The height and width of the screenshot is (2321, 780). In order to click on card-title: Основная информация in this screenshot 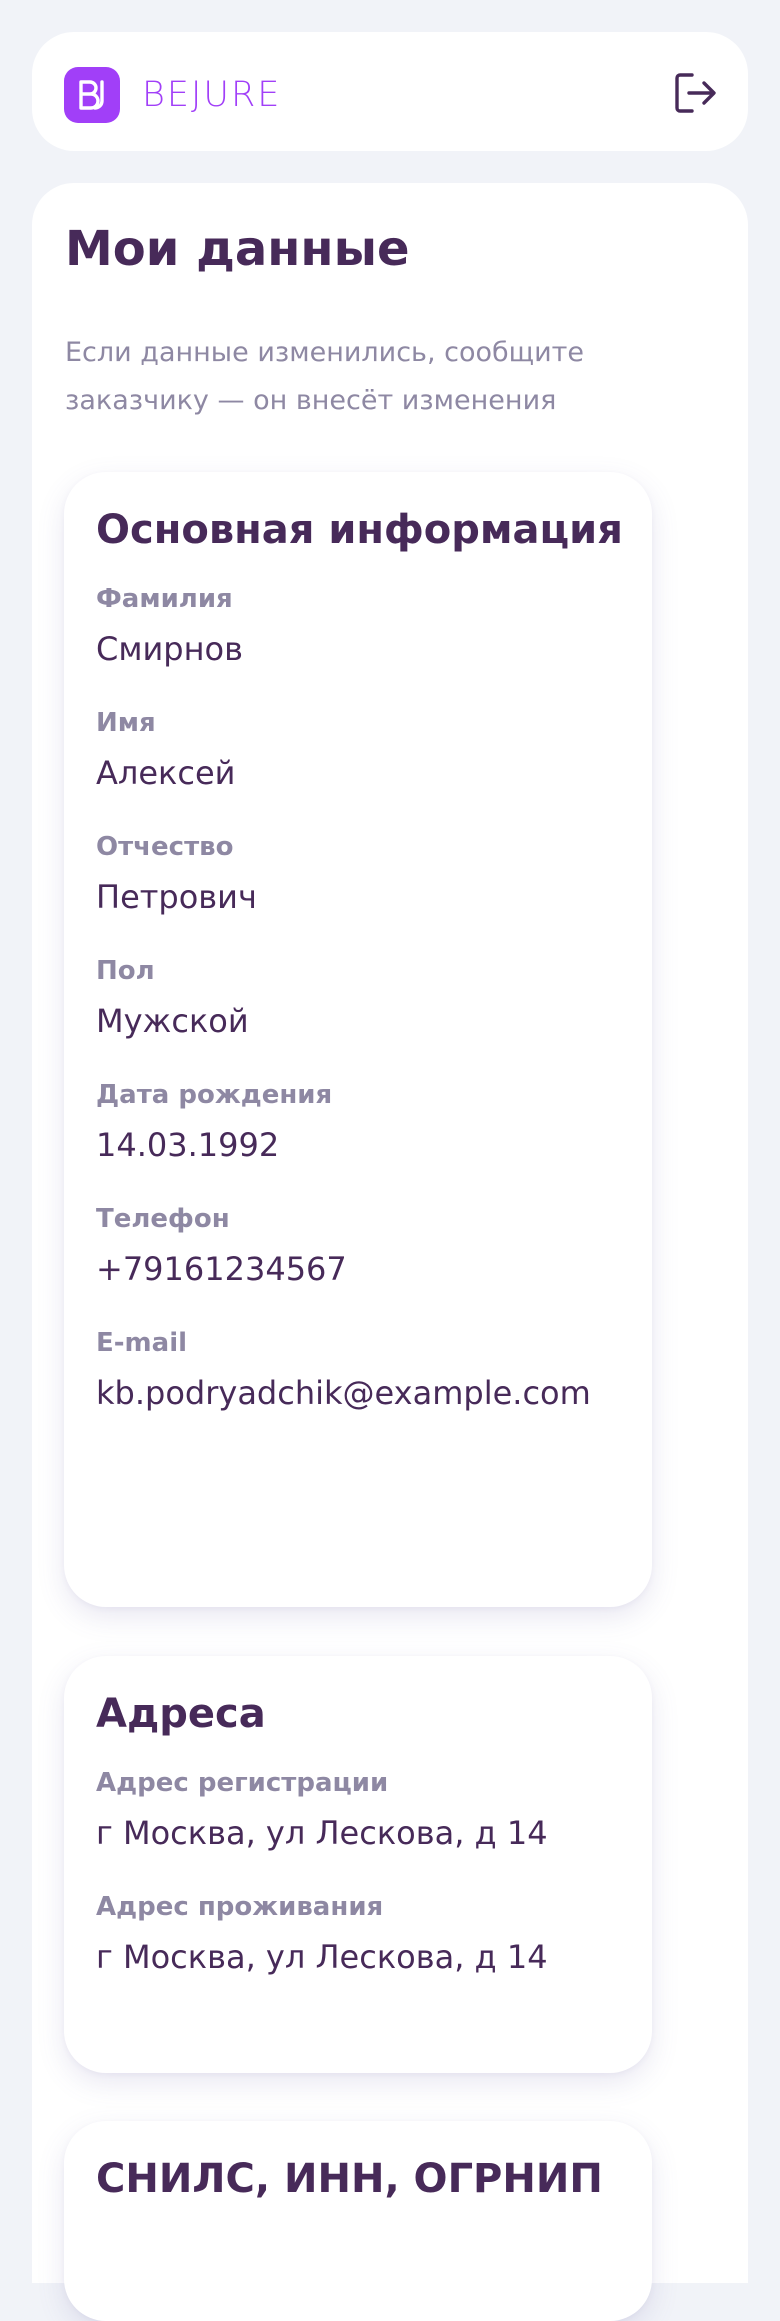, I will do `click(359, 530)`.